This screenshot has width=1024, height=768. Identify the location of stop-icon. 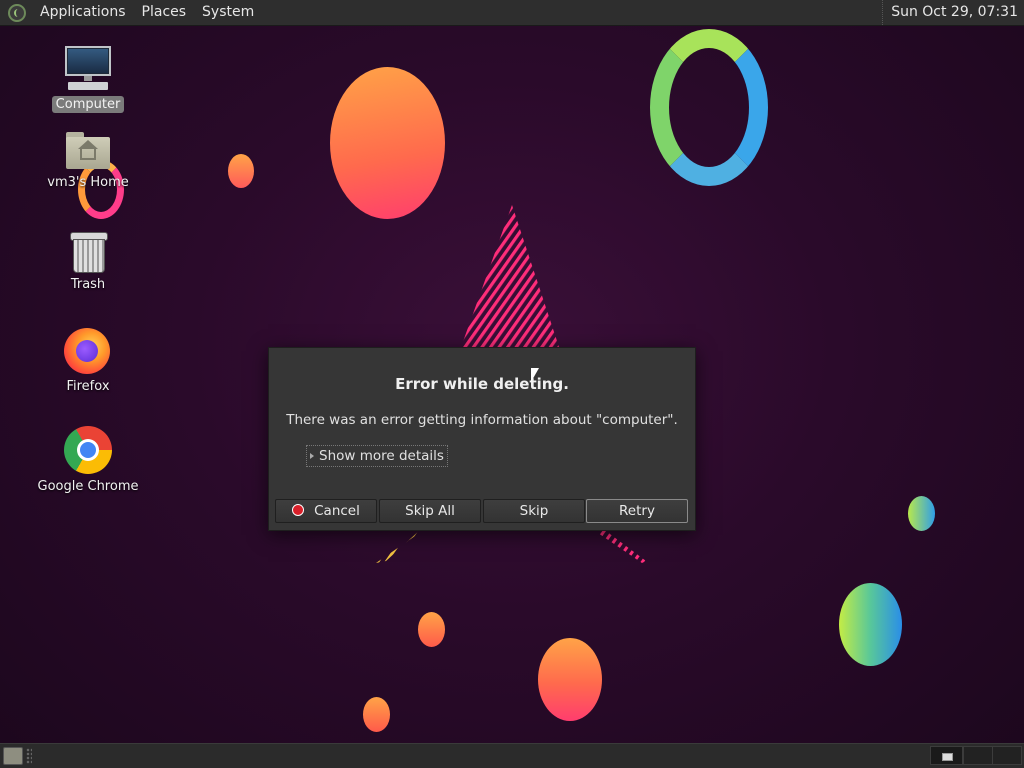
(298, 510).